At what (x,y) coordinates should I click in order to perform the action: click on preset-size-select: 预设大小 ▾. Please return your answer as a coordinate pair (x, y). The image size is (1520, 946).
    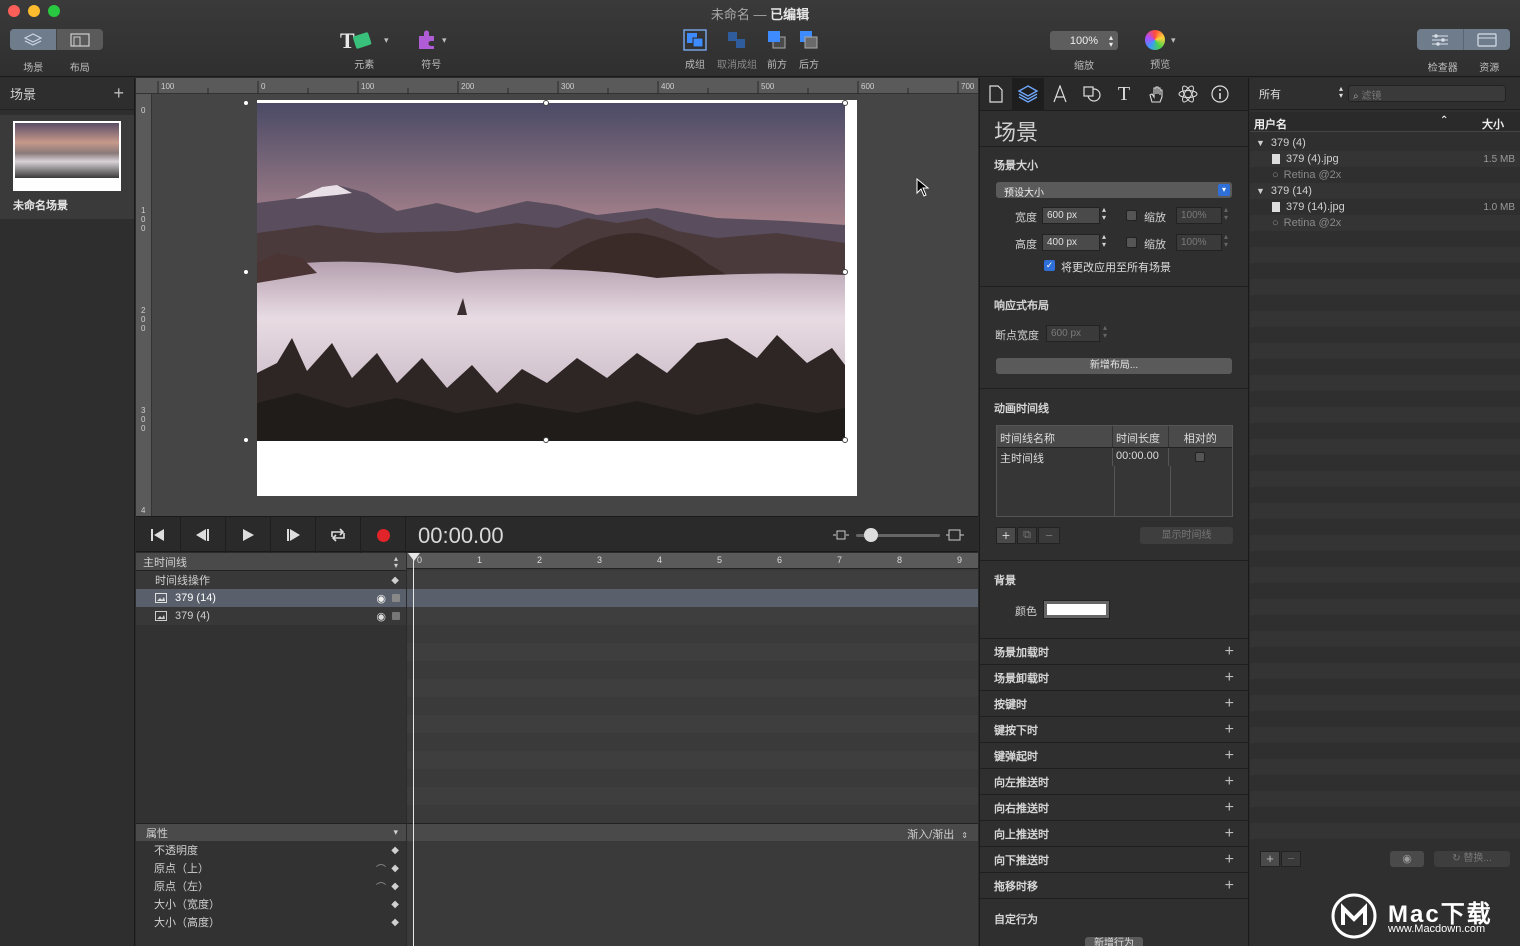
    Looking at the image, I should click on (1114, 190).